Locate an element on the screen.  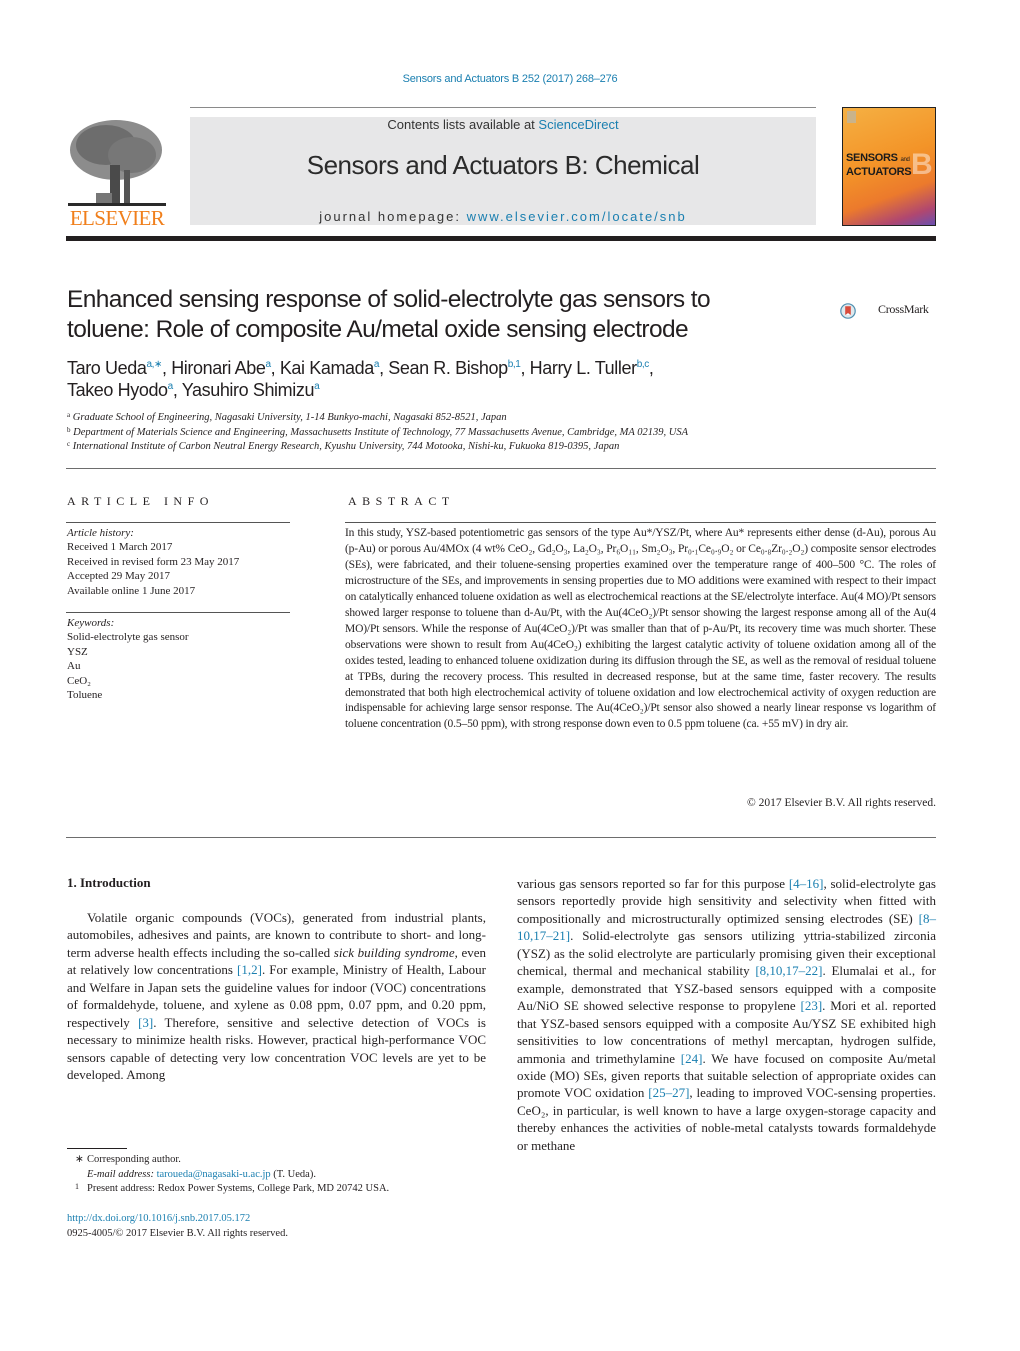
citation-link: [1,2] is located at coordinates (249, 969).